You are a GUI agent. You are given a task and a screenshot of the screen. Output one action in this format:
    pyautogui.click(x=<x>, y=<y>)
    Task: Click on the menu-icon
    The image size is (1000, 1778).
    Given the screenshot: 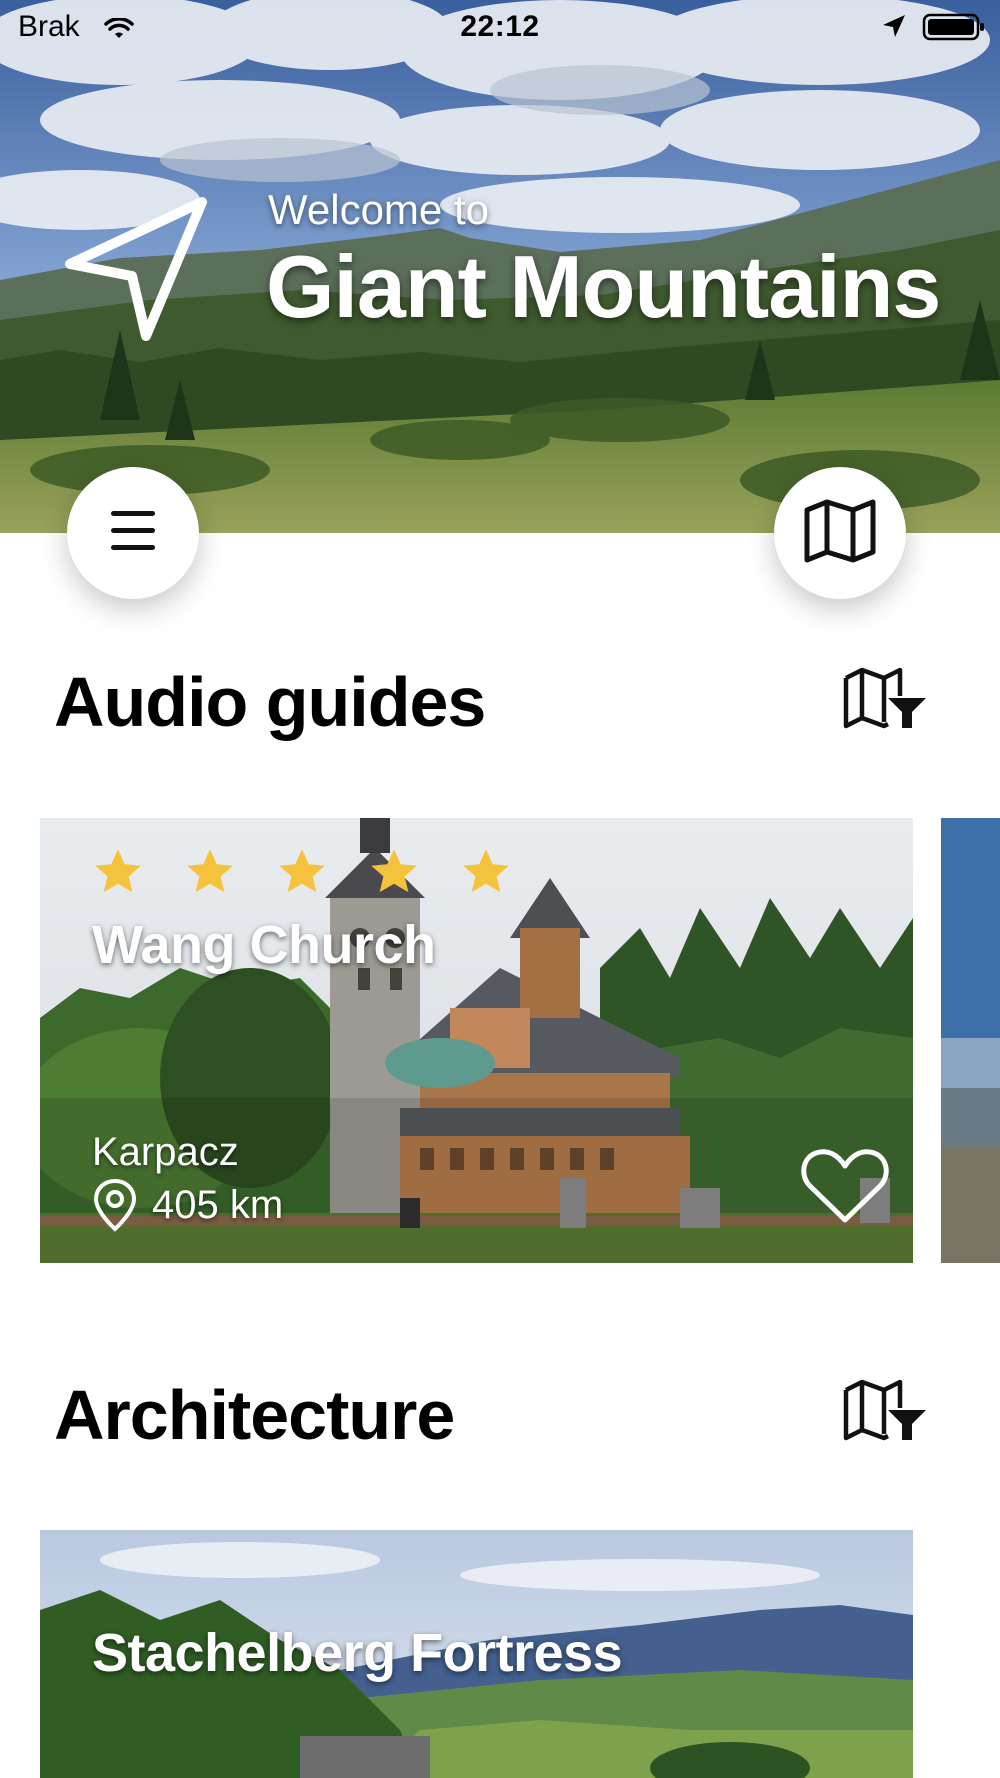 What is the action you would take?
    pyautogui.click(x=133, y=533)
    